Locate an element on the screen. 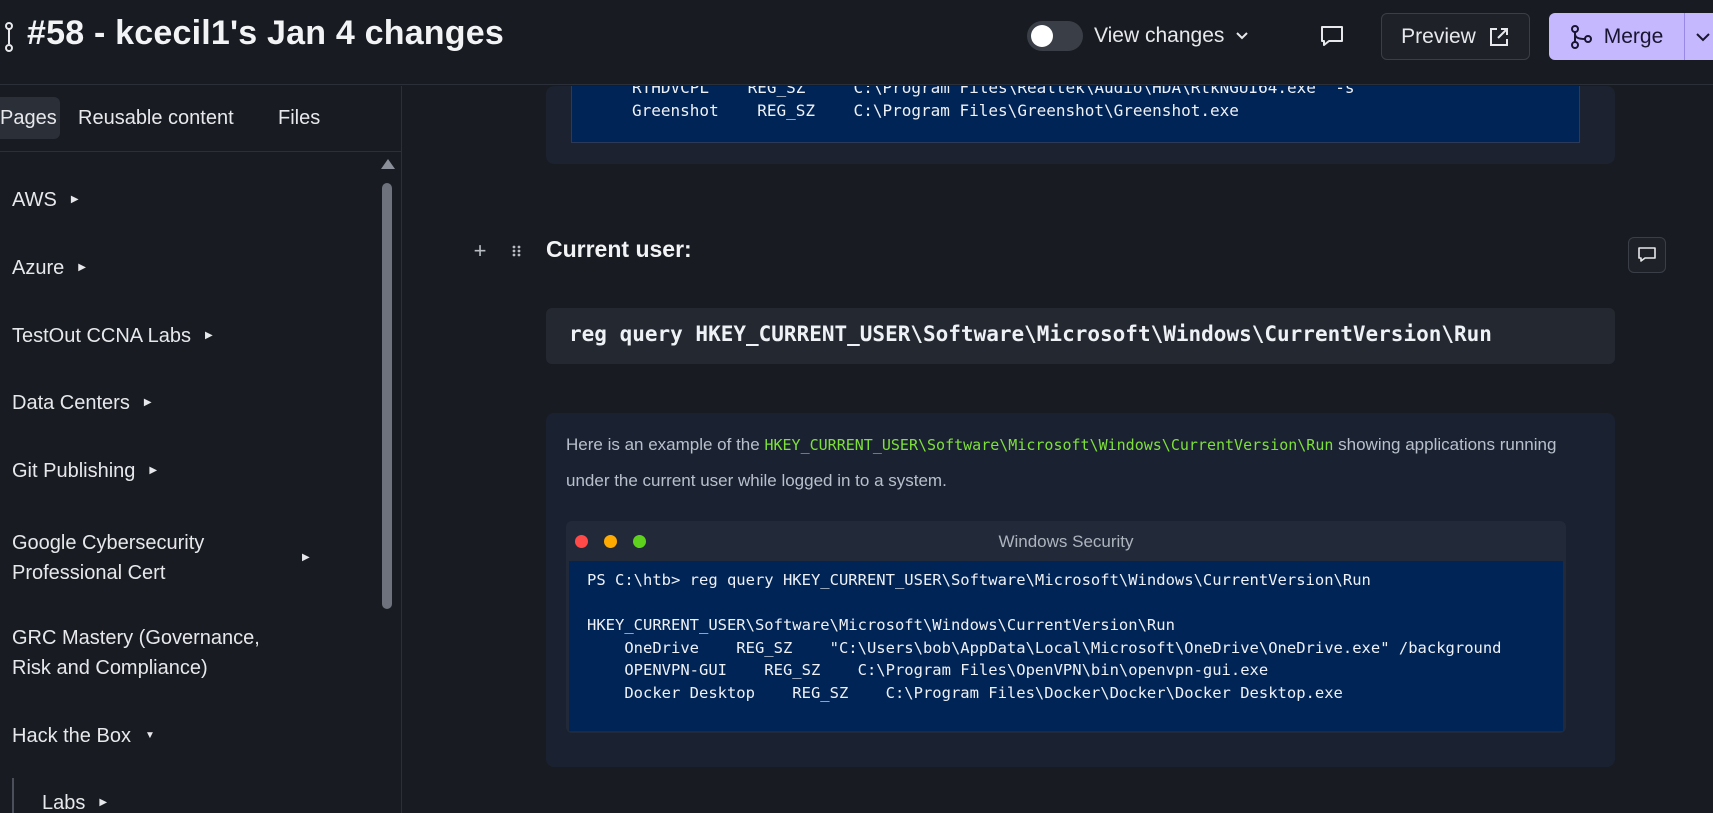 The image size is (1713, 813). caret-down-icon: ▼ is located at coordinates (150, 736).